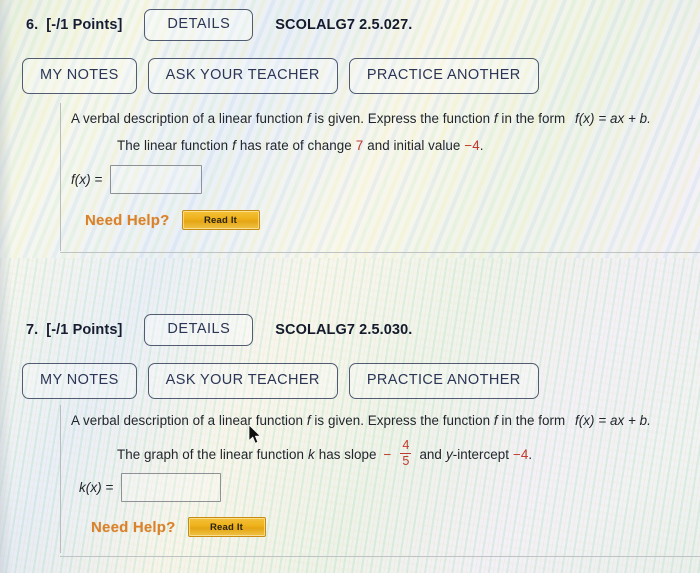 The width and height of the screenshot is (700, 573). I want to click on initial-value: −4, so click(472, 145).